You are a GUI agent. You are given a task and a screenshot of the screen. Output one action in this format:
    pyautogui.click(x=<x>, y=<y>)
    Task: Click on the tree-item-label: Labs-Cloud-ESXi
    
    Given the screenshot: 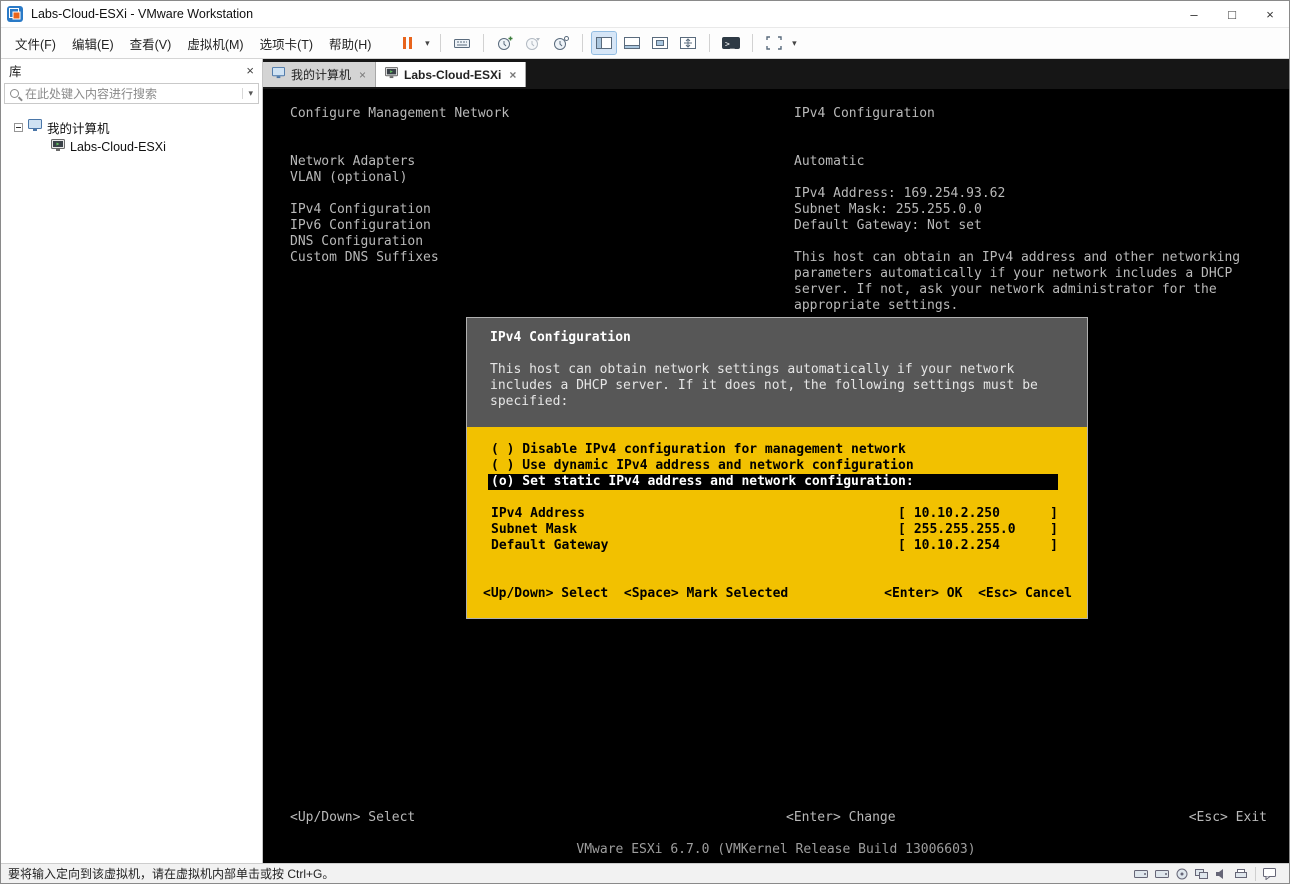 What is the action you would take?
    pyautogui.click(x=118, y=147)
    